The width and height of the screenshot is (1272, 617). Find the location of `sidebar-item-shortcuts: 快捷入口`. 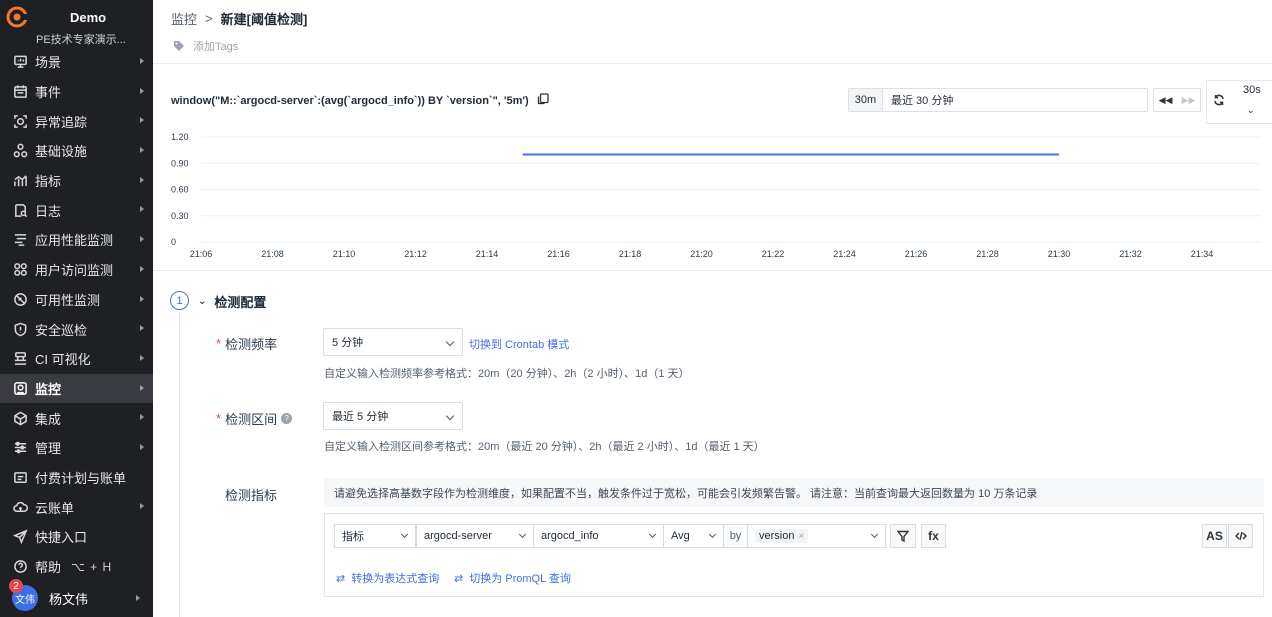

sidebar-item-shortcuts: 快捷入口 is located at coordinates (76, 537).